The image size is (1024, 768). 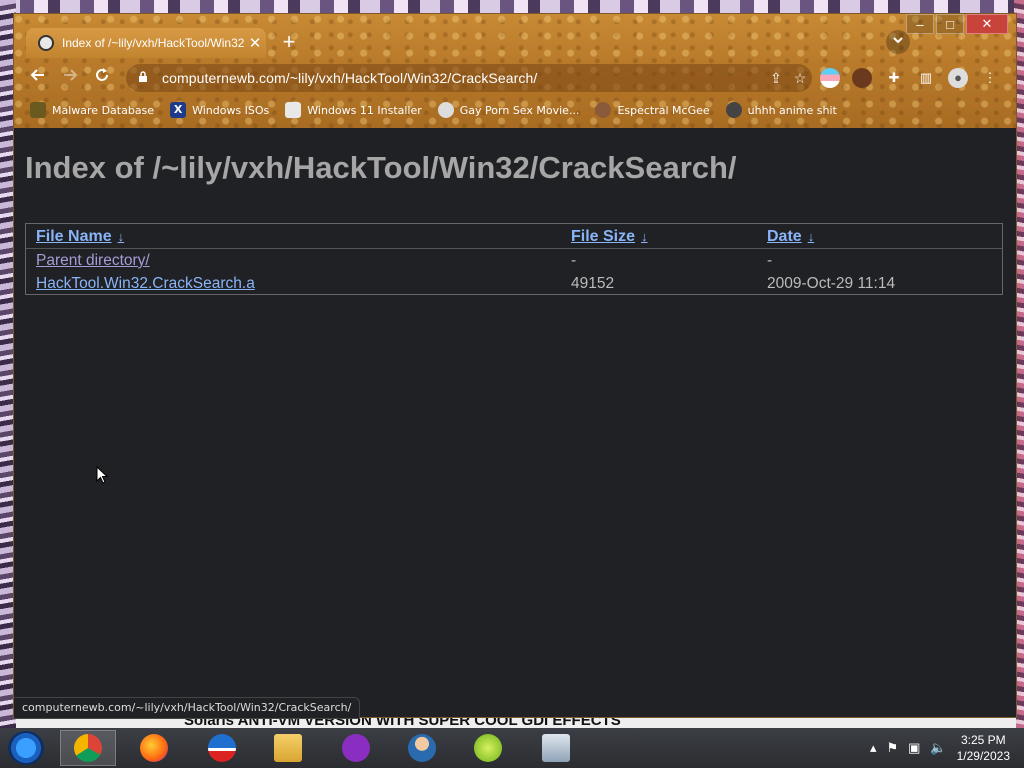 I want to click on show-hidden-icons-icon: ▴, so click(x=873, y=748).